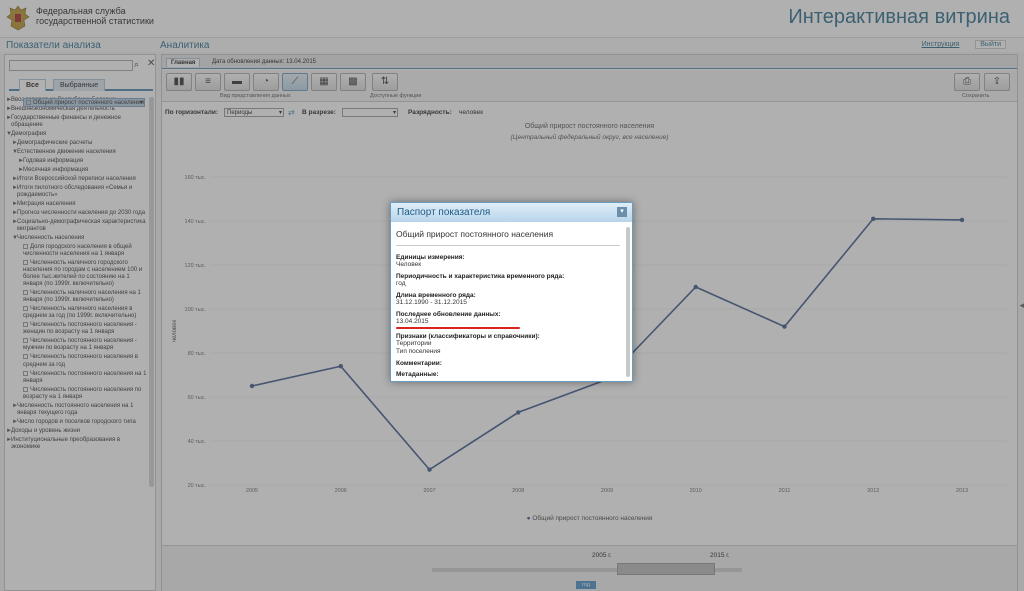 This screenshot has height=591, width=1024. Describe the element at coordinates (622, 212) in the screenshot. I see `dialog-close-button: ▾` at that location.